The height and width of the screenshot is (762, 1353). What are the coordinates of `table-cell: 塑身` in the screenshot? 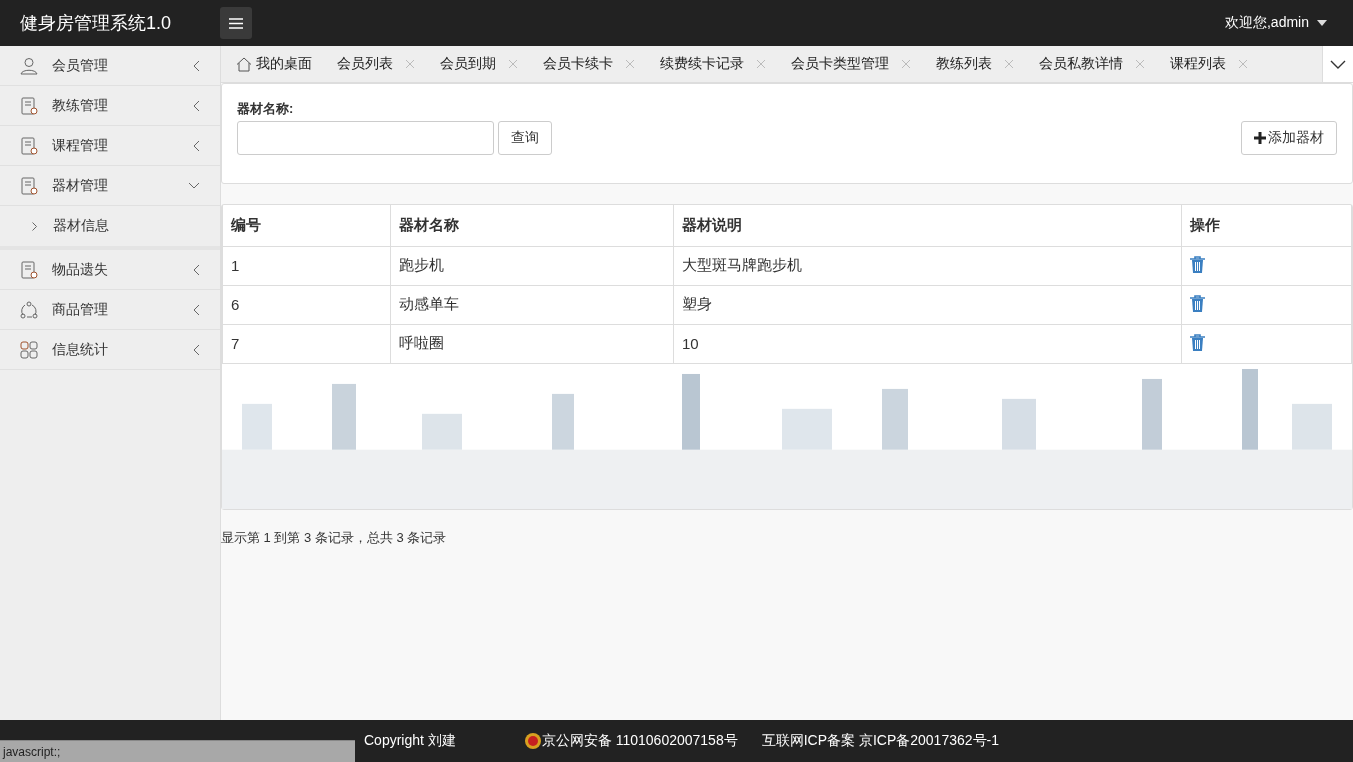 It's located at (927, 304).